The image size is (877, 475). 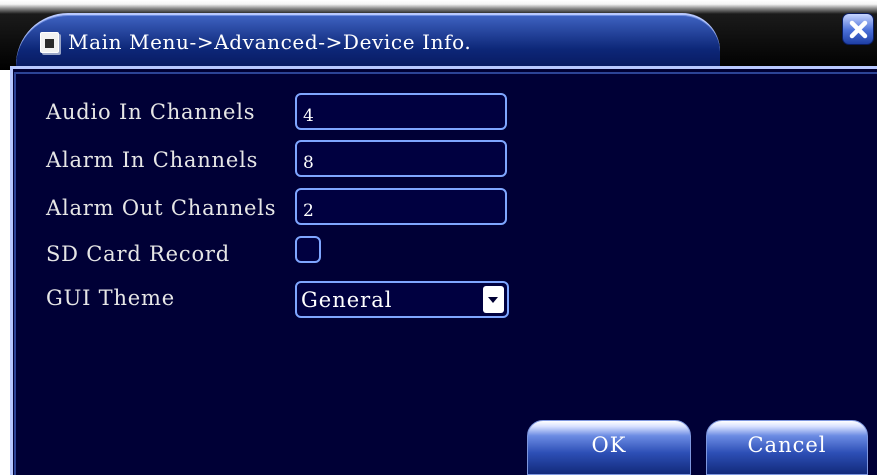 I want to click on audio-in-field: 4, so click(x=401, y=111).